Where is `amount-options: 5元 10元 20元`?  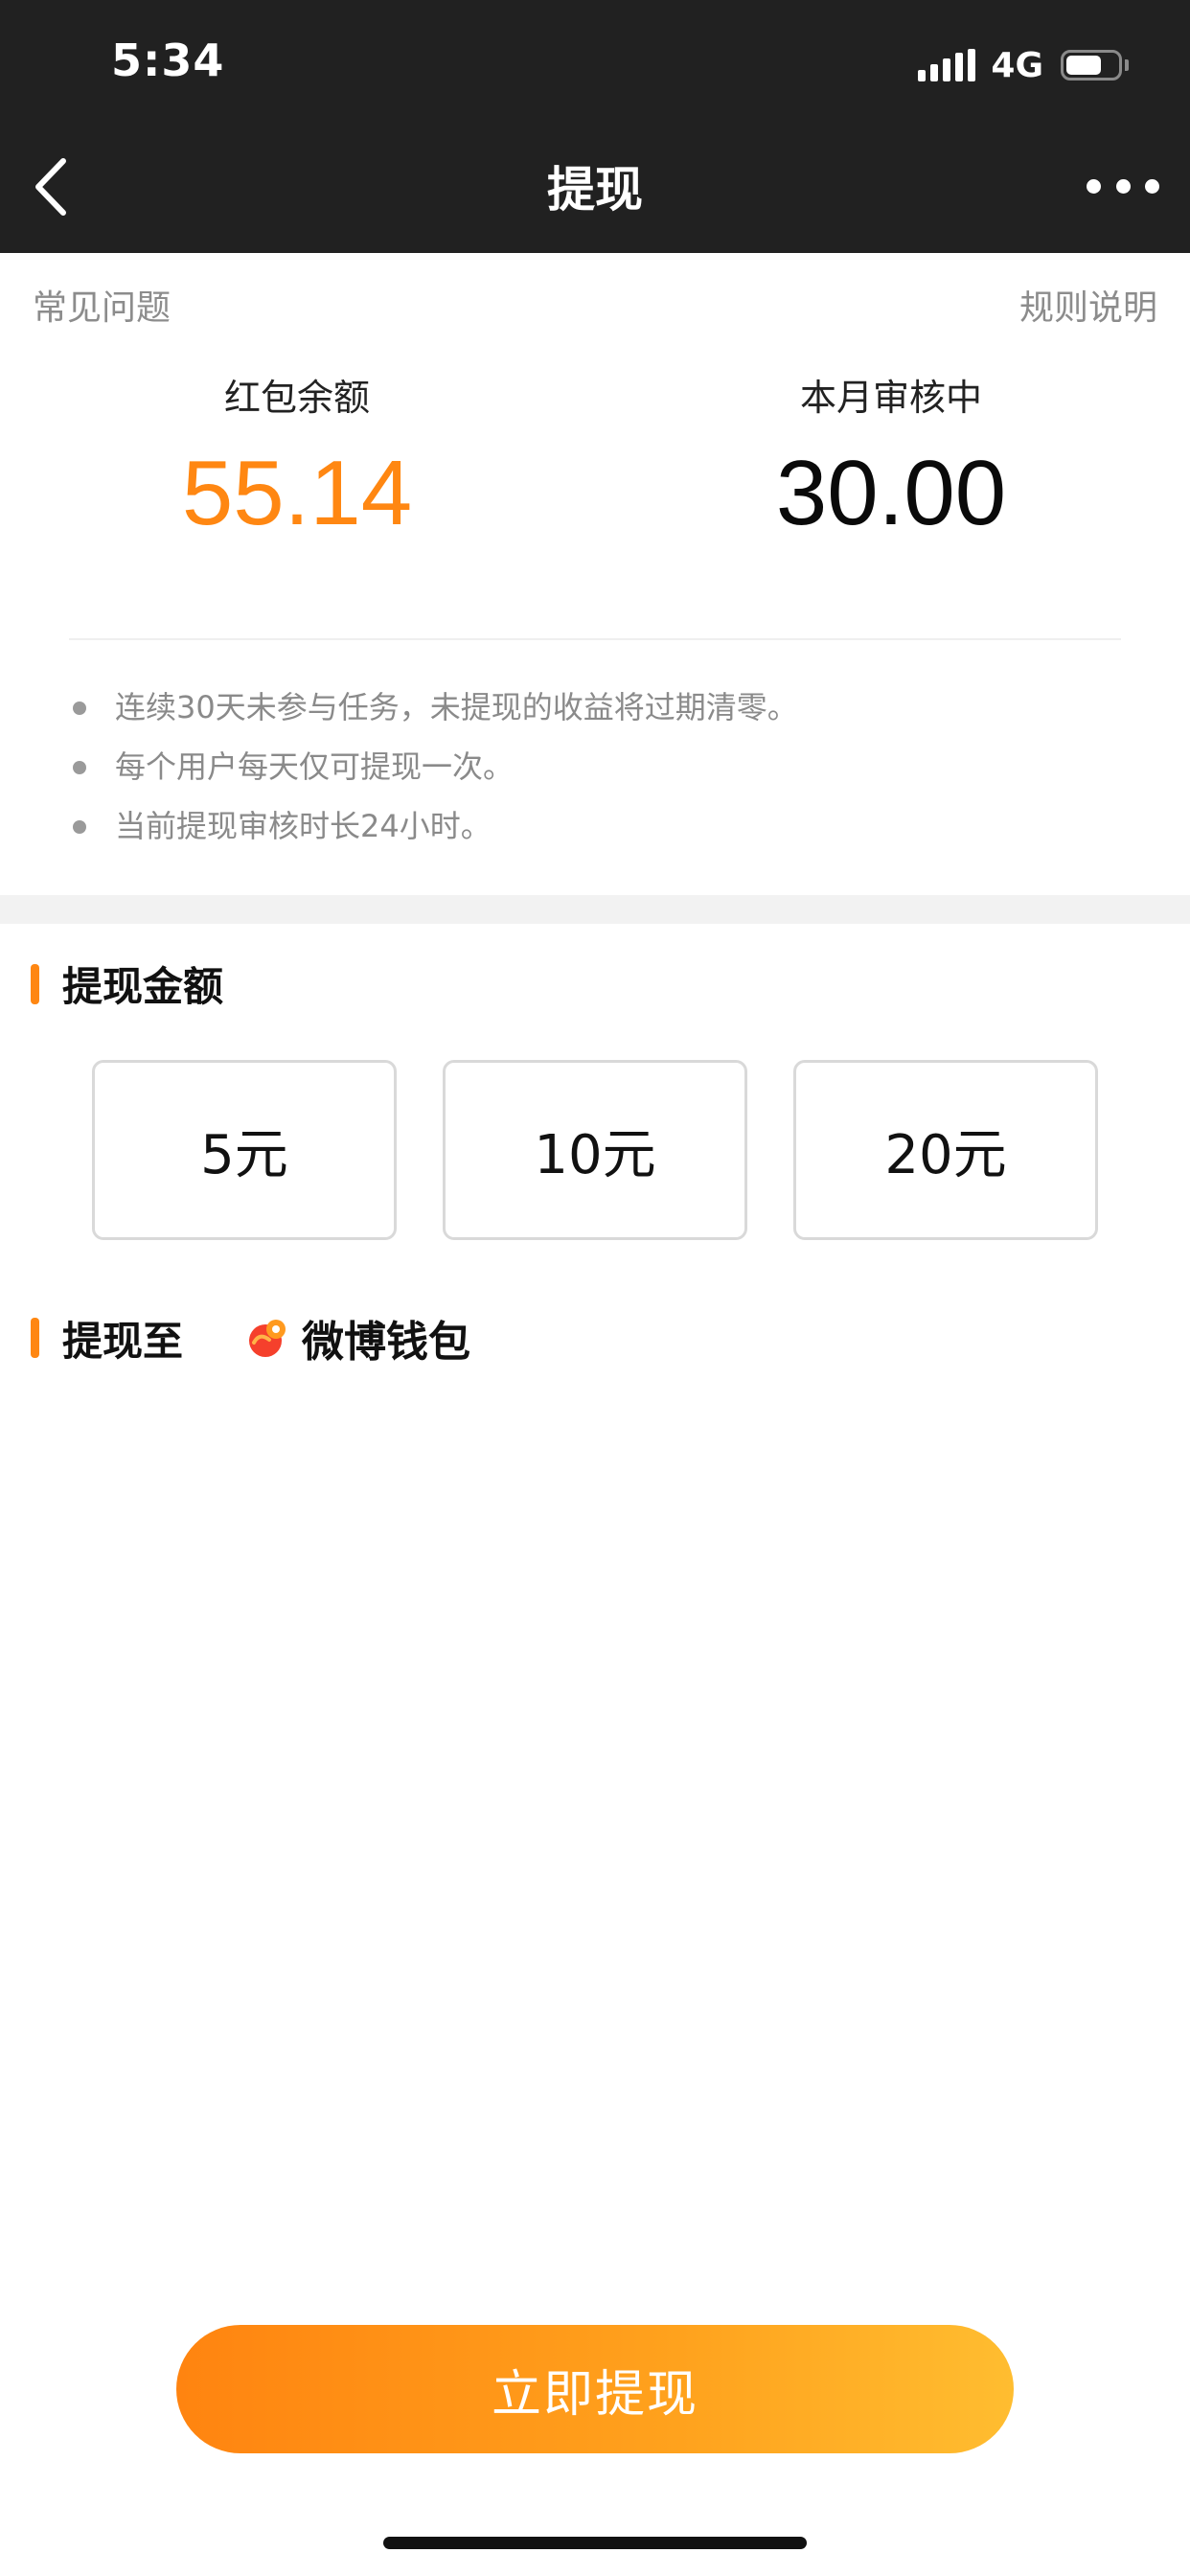
amount-options: 5元 10元 20元 is located at coordinates (595, 1150).